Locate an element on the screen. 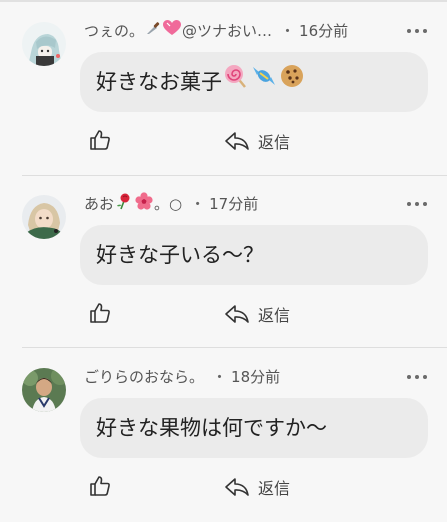 Image resolution: width=447 pixels, height=522 pixels. pink-heart-emoji is located at coordinates (172, 31).